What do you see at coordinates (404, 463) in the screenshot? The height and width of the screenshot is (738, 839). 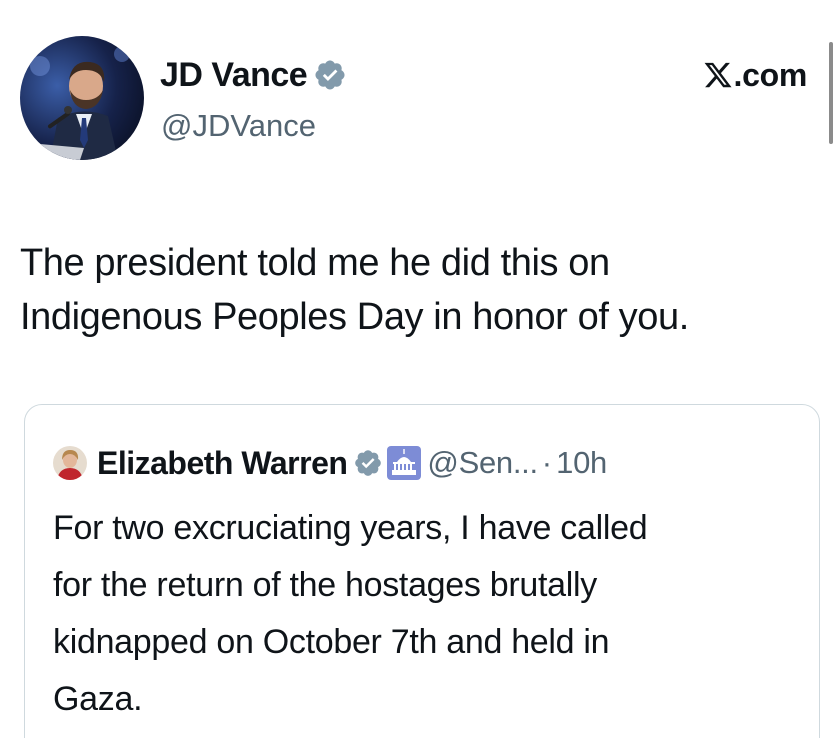 I see `government-capitol-icon` at bounding box center [404, 463].